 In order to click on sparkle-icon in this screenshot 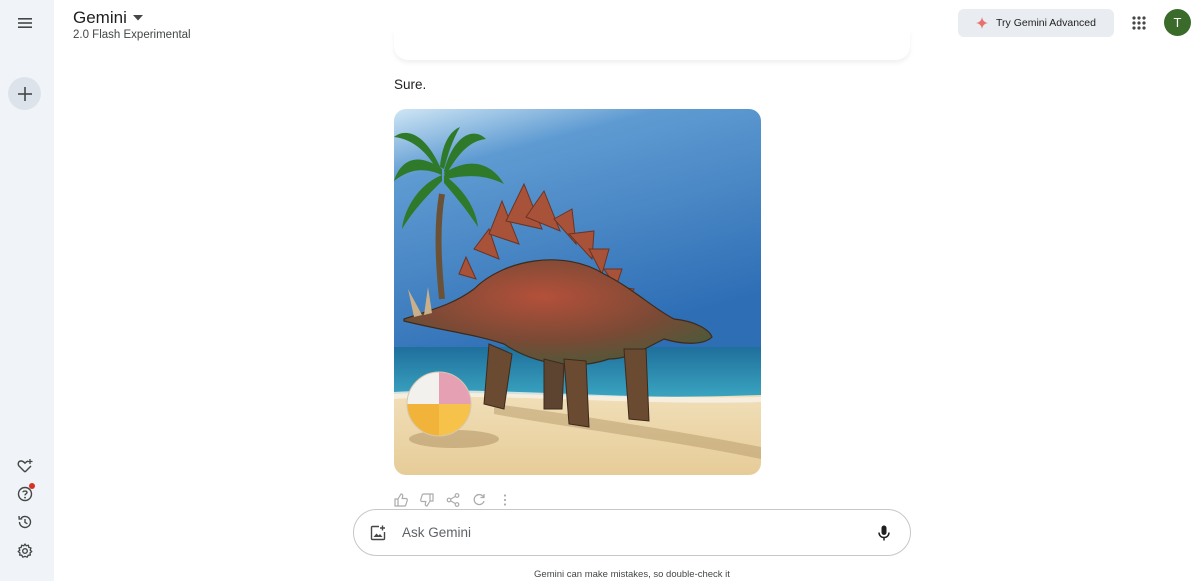, I will do `click(982, 23)`.